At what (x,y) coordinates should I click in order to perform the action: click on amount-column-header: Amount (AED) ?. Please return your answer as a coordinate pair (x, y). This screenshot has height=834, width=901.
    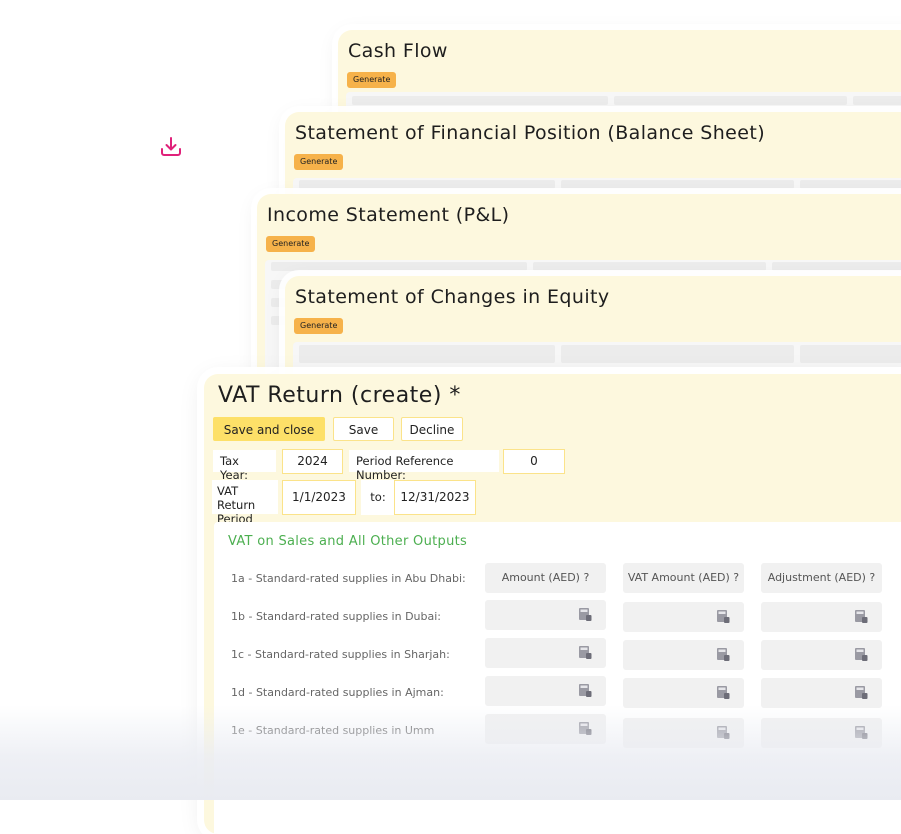
    Looking at the image, I should click on (545, 578).